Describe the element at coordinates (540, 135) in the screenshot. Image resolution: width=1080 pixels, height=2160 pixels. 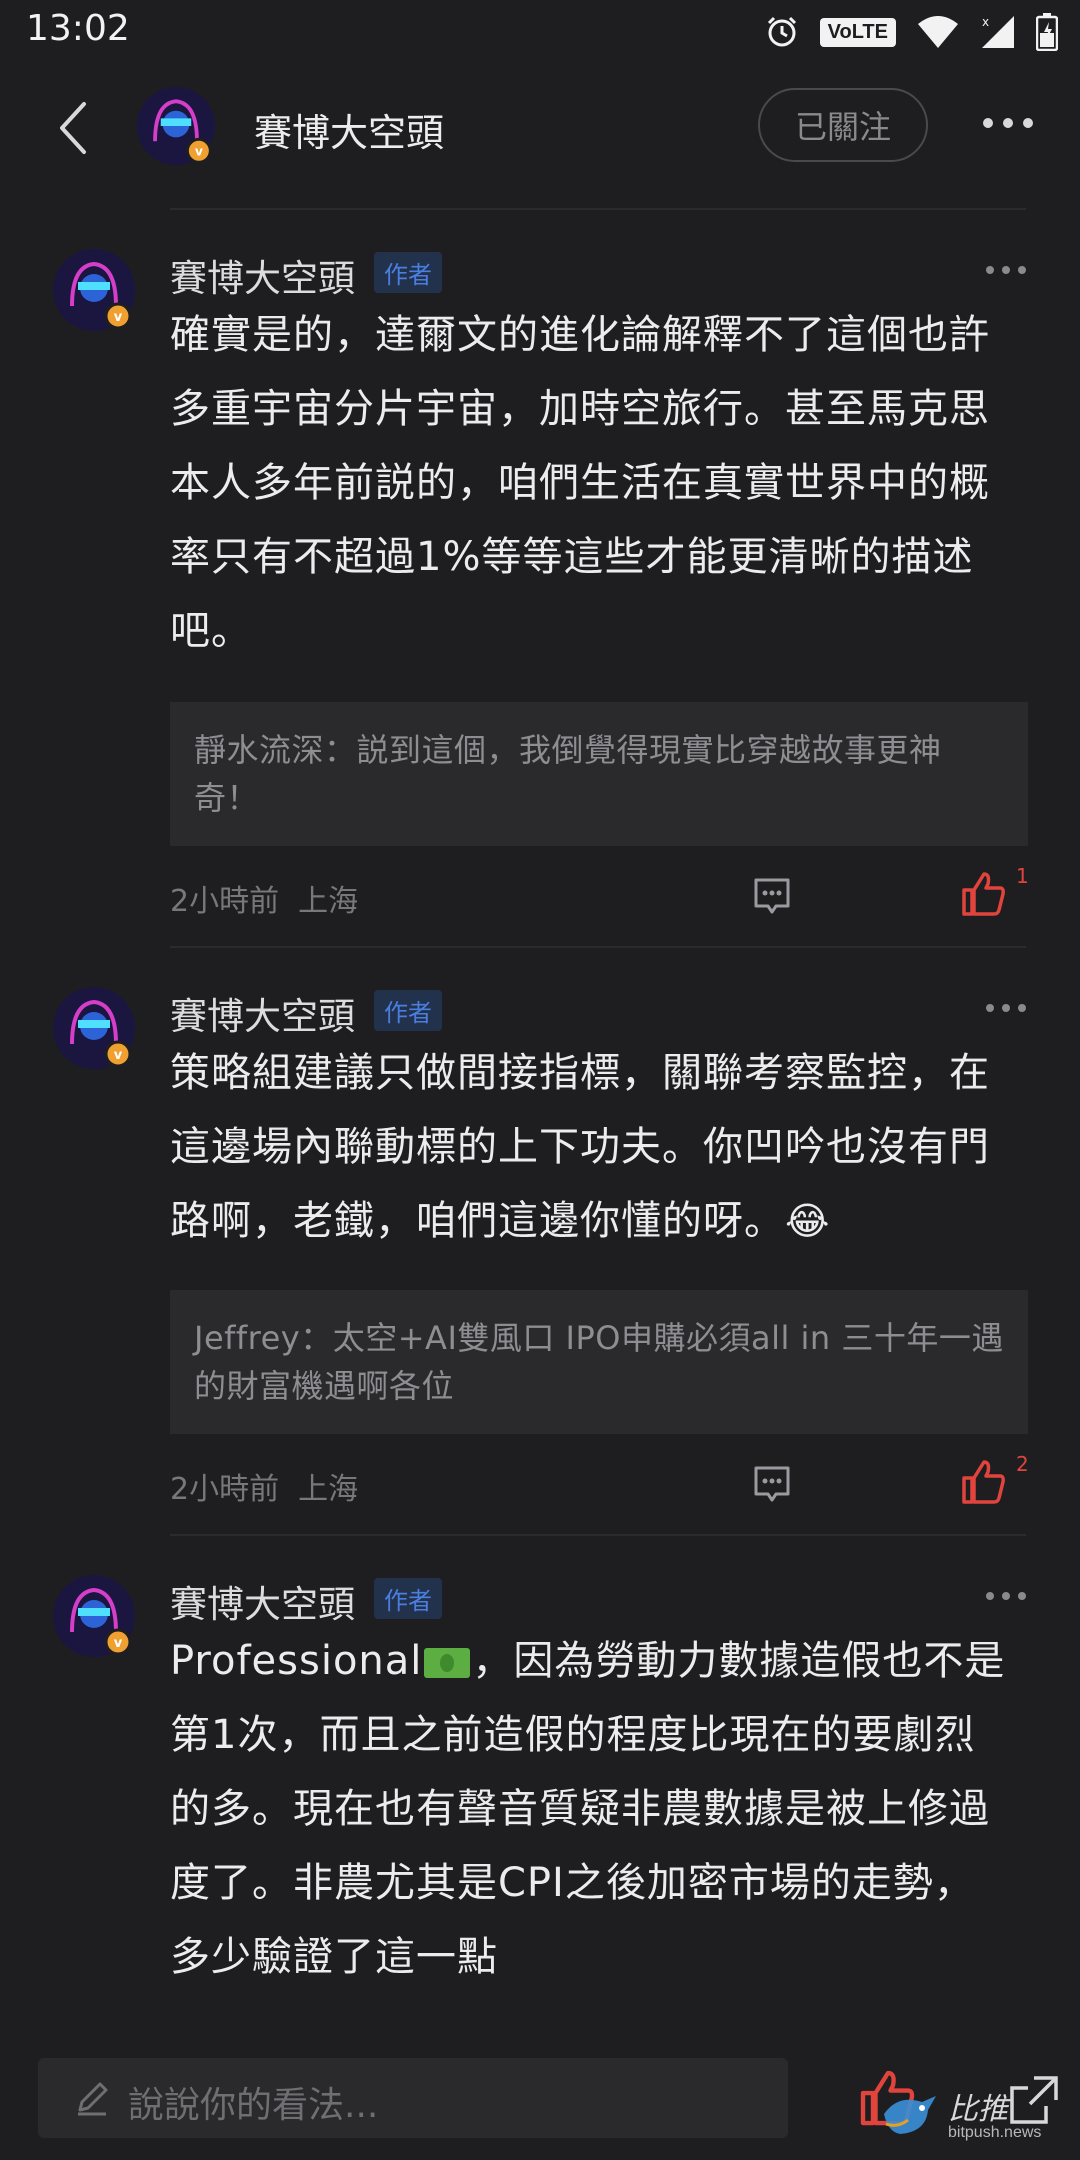
I see `profile-header: v 賽博大空頭 已關注` at that location.